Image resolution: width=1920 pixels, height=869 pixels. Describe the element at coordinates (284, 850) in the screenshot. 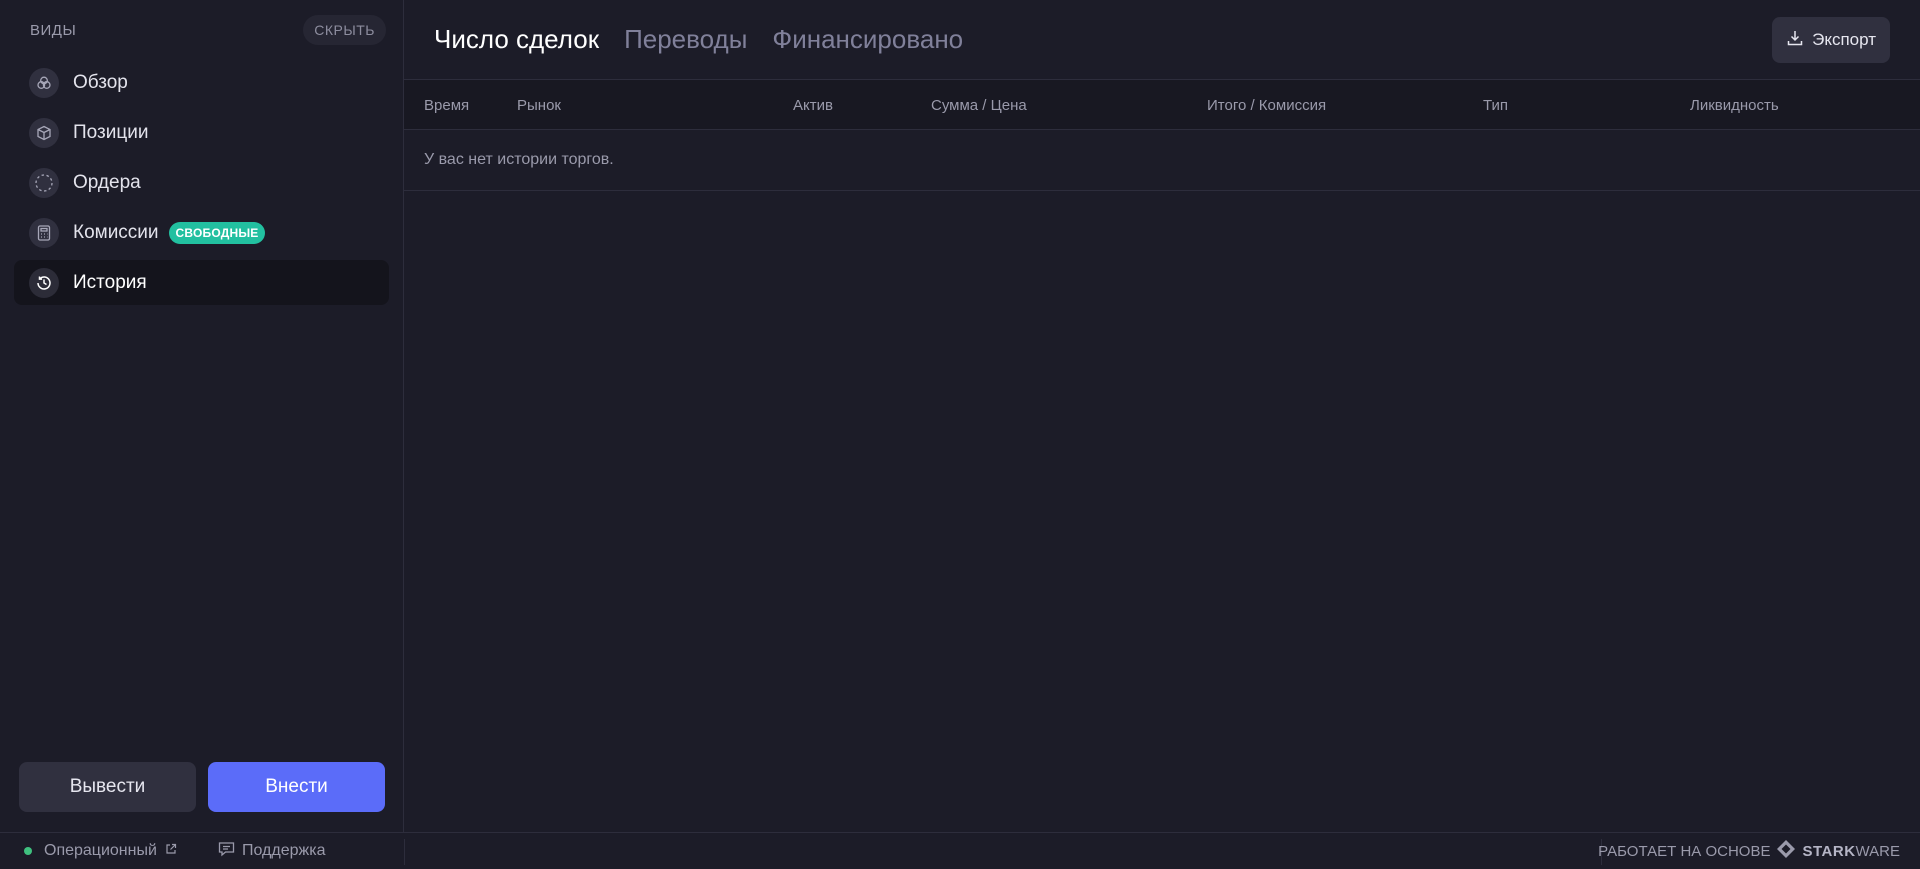

I see `support-label: Поддержка` at that location.